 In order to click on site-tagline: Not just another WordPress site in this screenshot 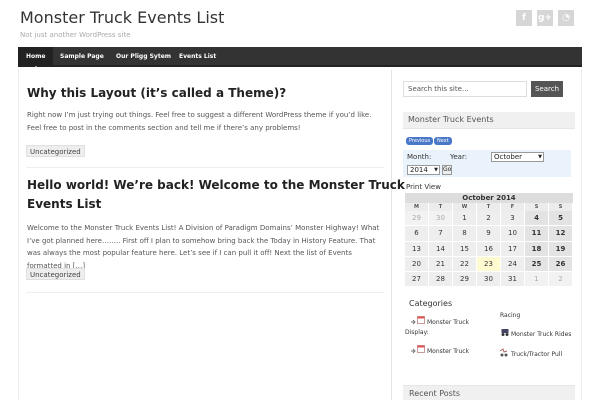, I will do `click(75, 35)`.